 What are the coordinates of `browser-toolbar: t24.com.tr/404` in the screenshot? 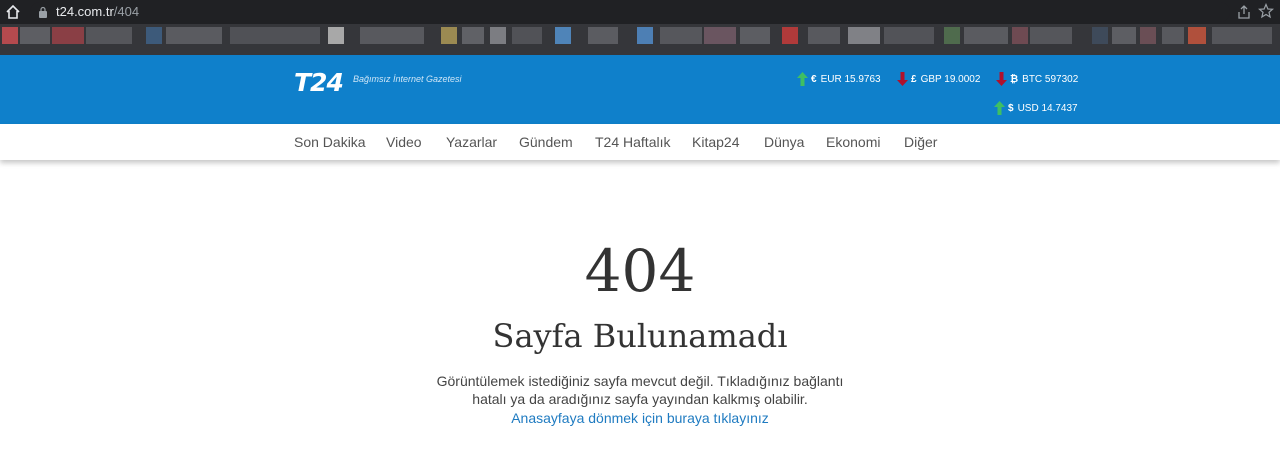 It's located at (640, 12).